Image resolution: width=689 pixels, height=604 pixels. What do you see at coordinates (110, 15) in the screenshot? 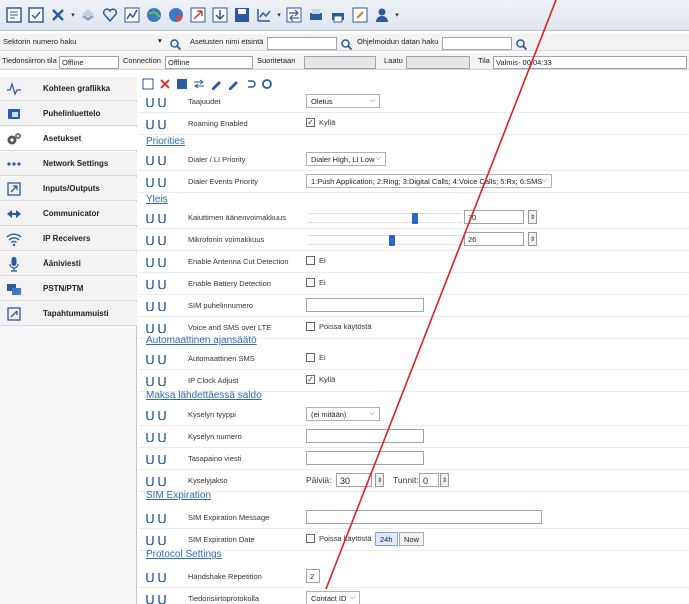
I see `heart-icon` at bounding box center [110, 15].